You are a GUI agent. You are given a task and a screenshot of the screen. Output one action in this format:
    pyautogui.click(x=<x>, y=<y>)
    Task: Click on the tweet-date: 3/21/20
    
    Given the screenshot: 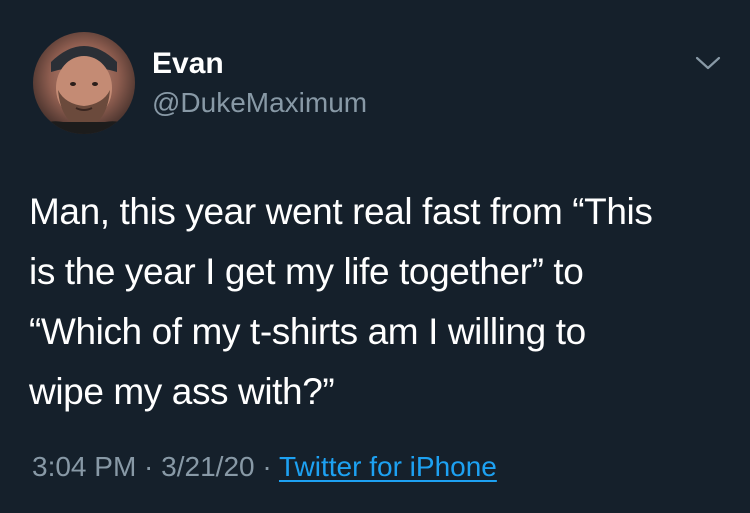 What is the action you would take?
    pyautogui.click(x=207, y=466)
    